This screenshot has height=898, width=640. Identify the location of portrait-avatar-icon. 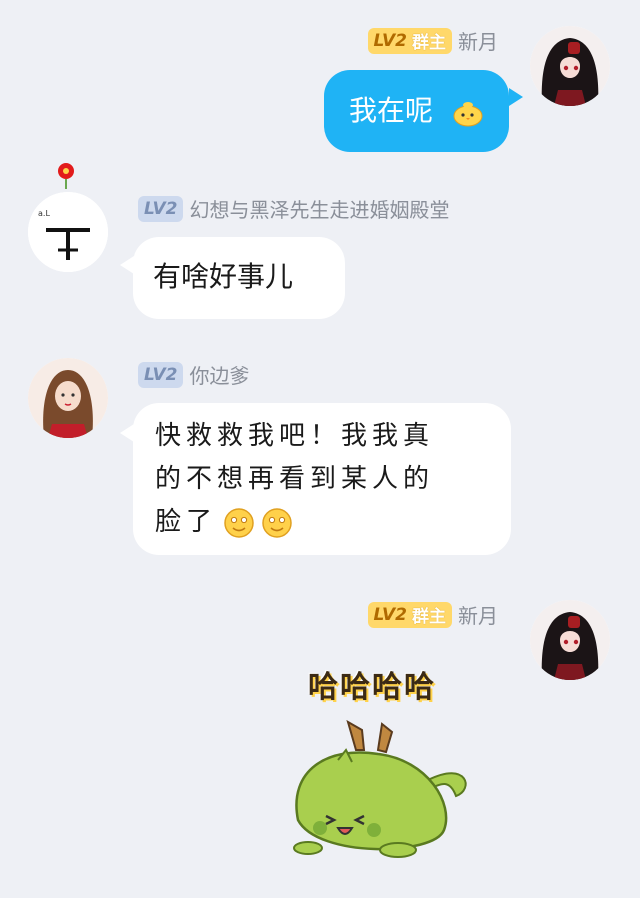
(68, 398).